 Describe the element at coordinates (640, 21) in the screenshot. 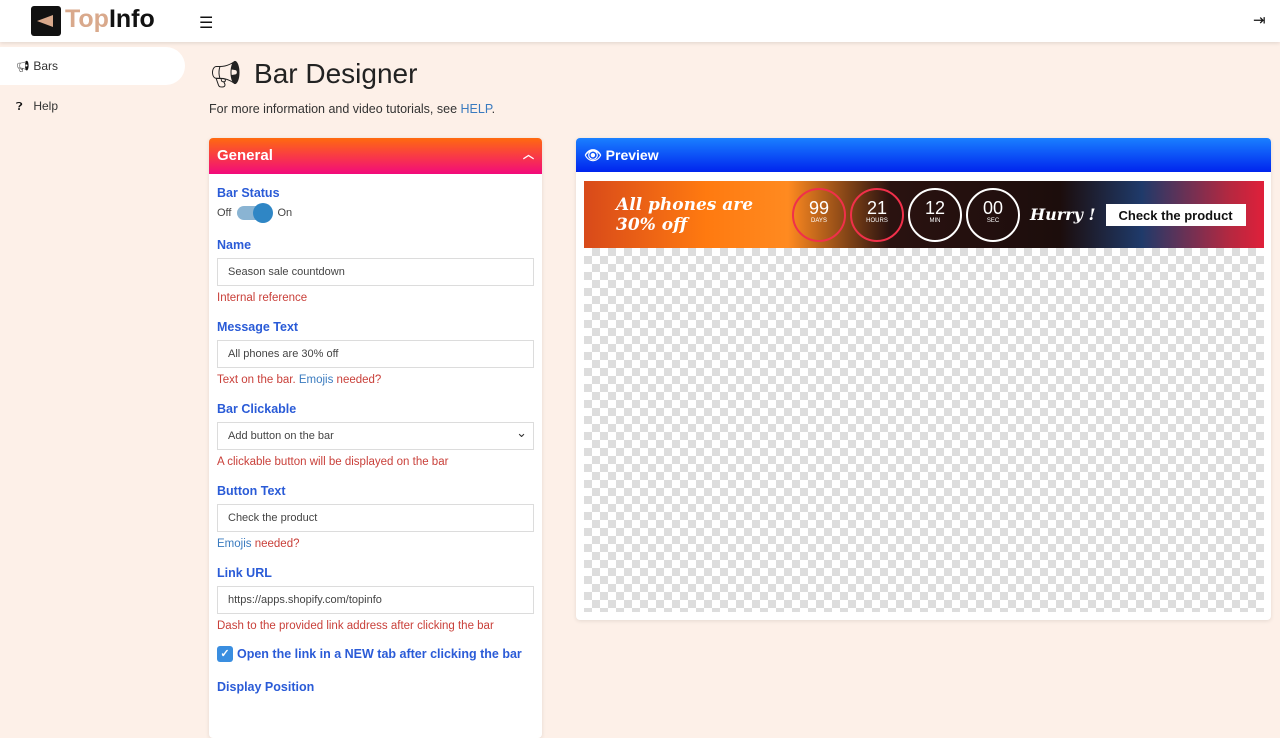

I see `top-header: TopInfo ☰ ⇥` at that location.